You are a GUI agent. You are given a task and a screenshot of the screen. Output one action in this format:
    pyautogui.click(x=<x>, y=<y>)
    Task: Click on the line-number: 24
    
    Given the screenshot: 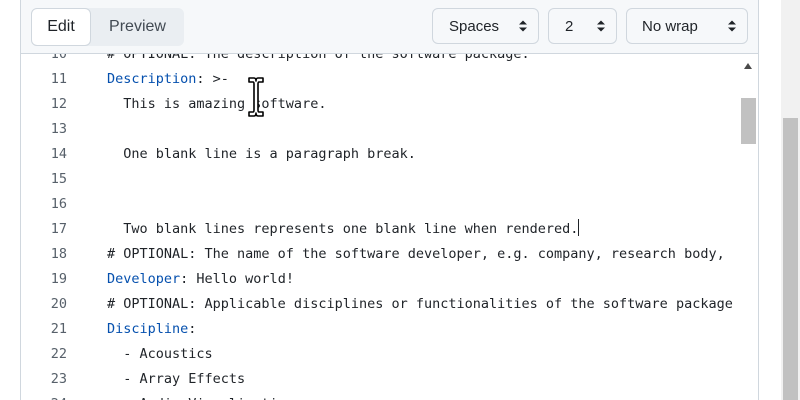 What is the action you would take?
    pyautogui.click(x=44, y=396)
    